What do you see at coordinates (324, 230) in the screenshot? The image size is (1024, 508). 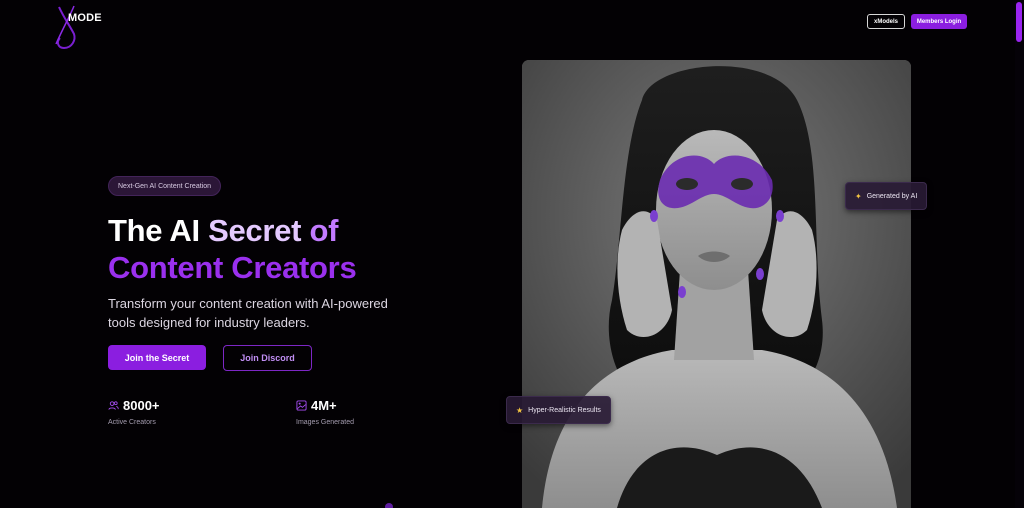 I see `headline-word-3: of` at bounding box center [324, 230].